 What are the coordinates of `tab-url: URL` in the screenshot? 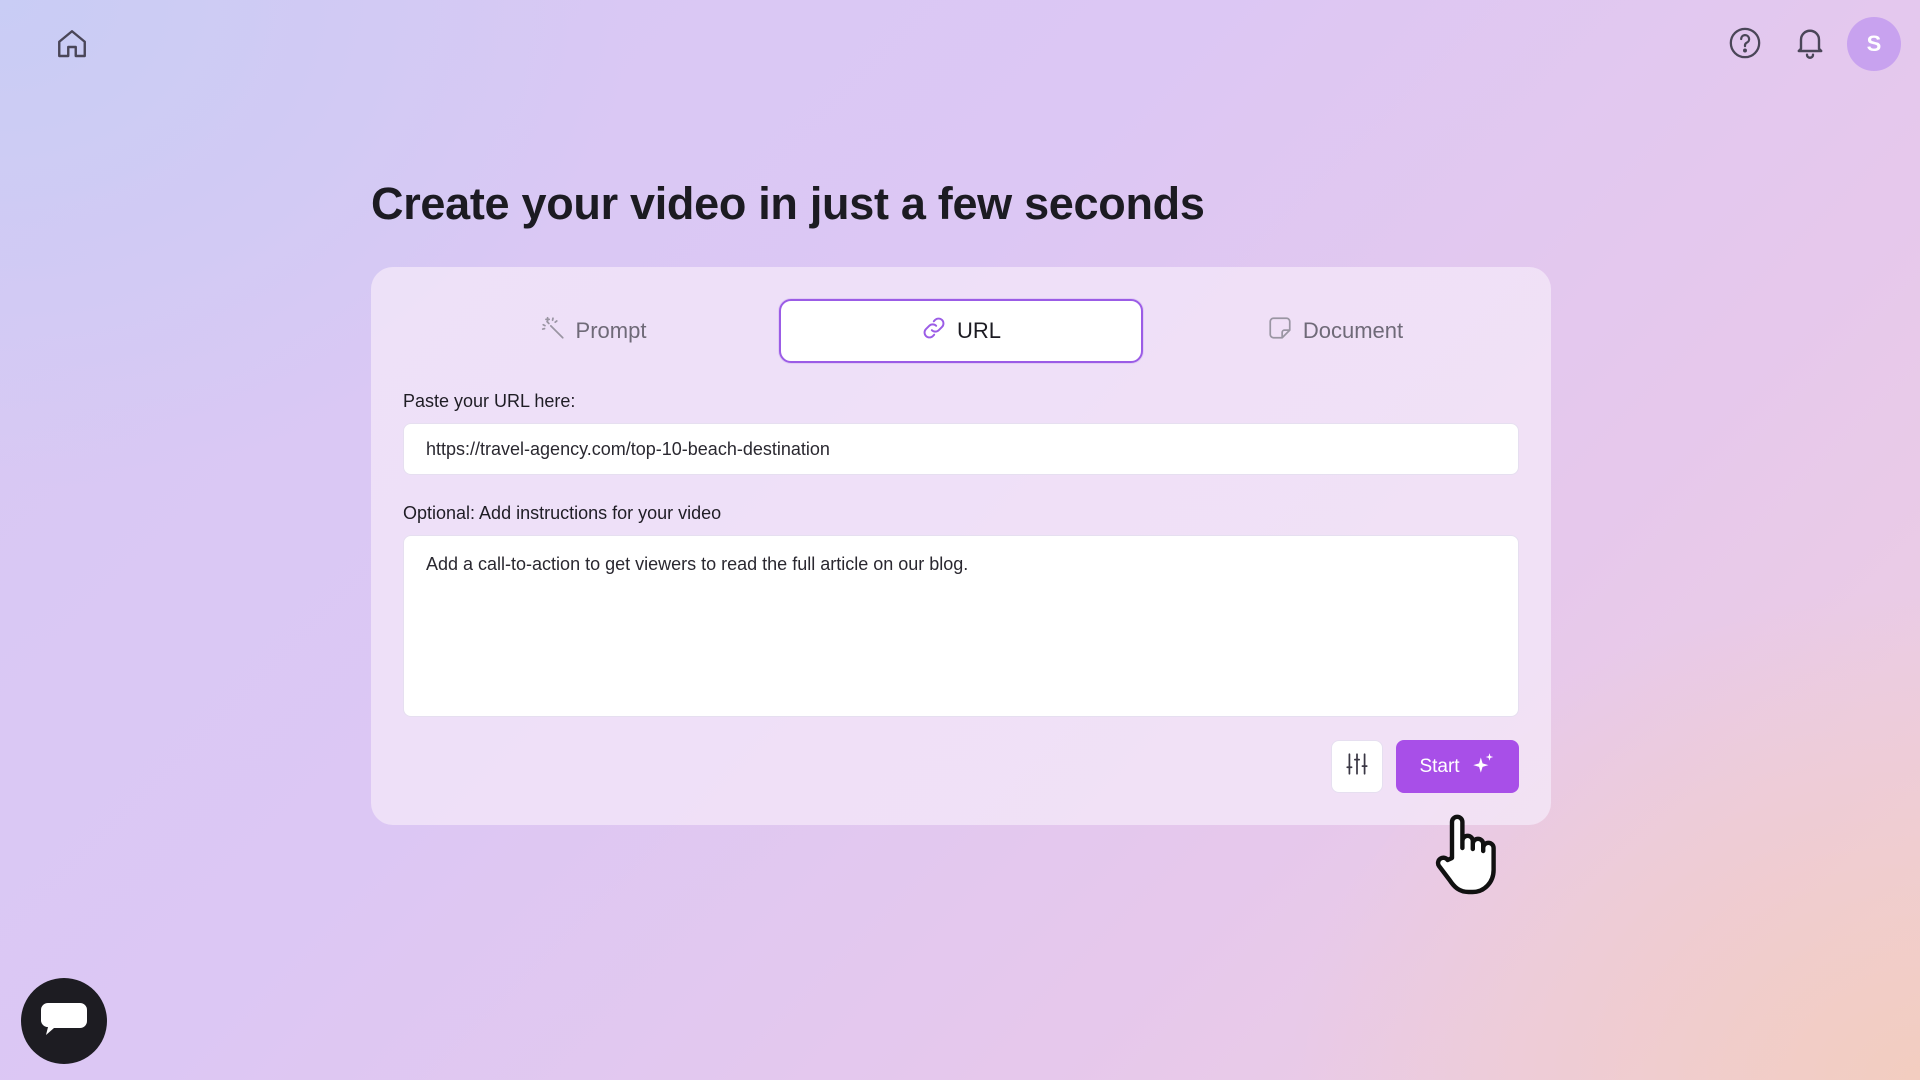 It's located at (961, 331).